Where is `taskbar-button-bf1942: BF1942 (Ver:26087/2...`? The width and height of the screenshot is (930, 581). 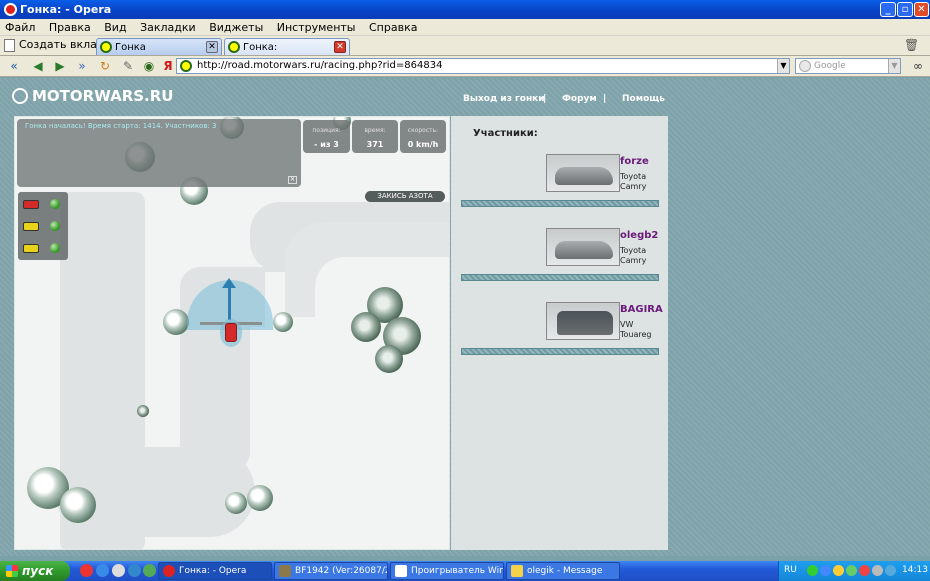
taskbar-button-bf1942: BF1942 (Ver:26087/2... is located at coordinates (331, 571).